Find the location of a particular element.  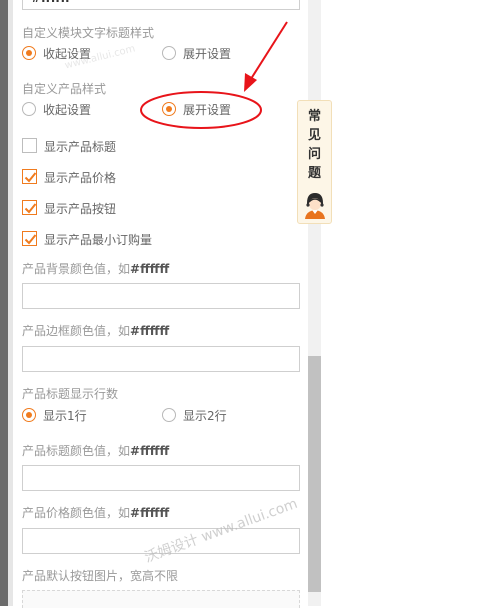

highlight-ellipse is located at coordinates (201, 110).